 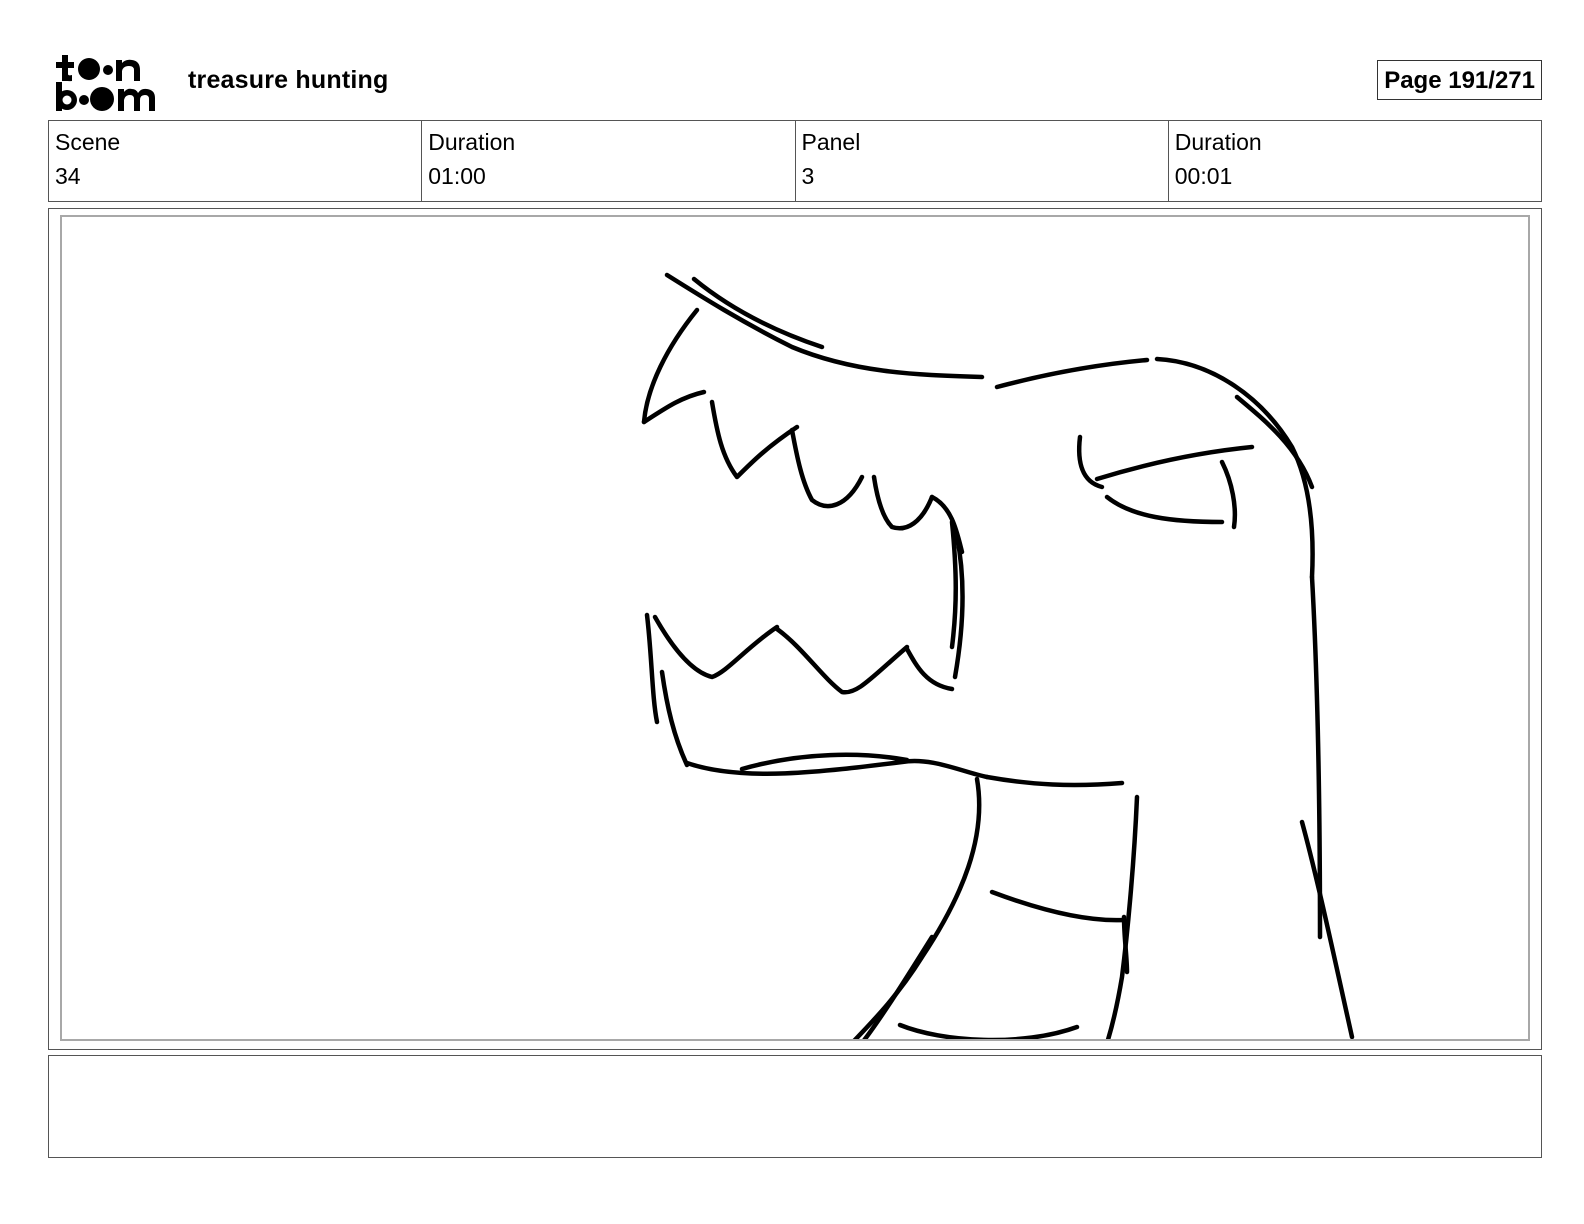 What do you see at coordinates (68, 176) in the screenshot?
I see `scene-value: 34` at bounding box center [68, 176].